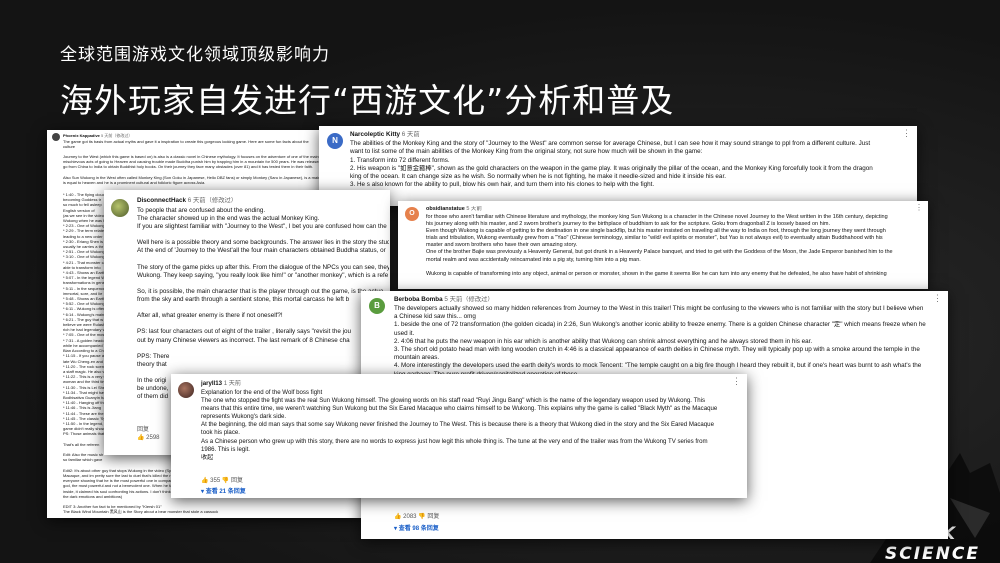 This screenshot has width=1000, height=563. What do you see at coordinates (417, 358) in the screenshot?
I see `comment-line: mountain areas.` at bounding box center [417, 358].